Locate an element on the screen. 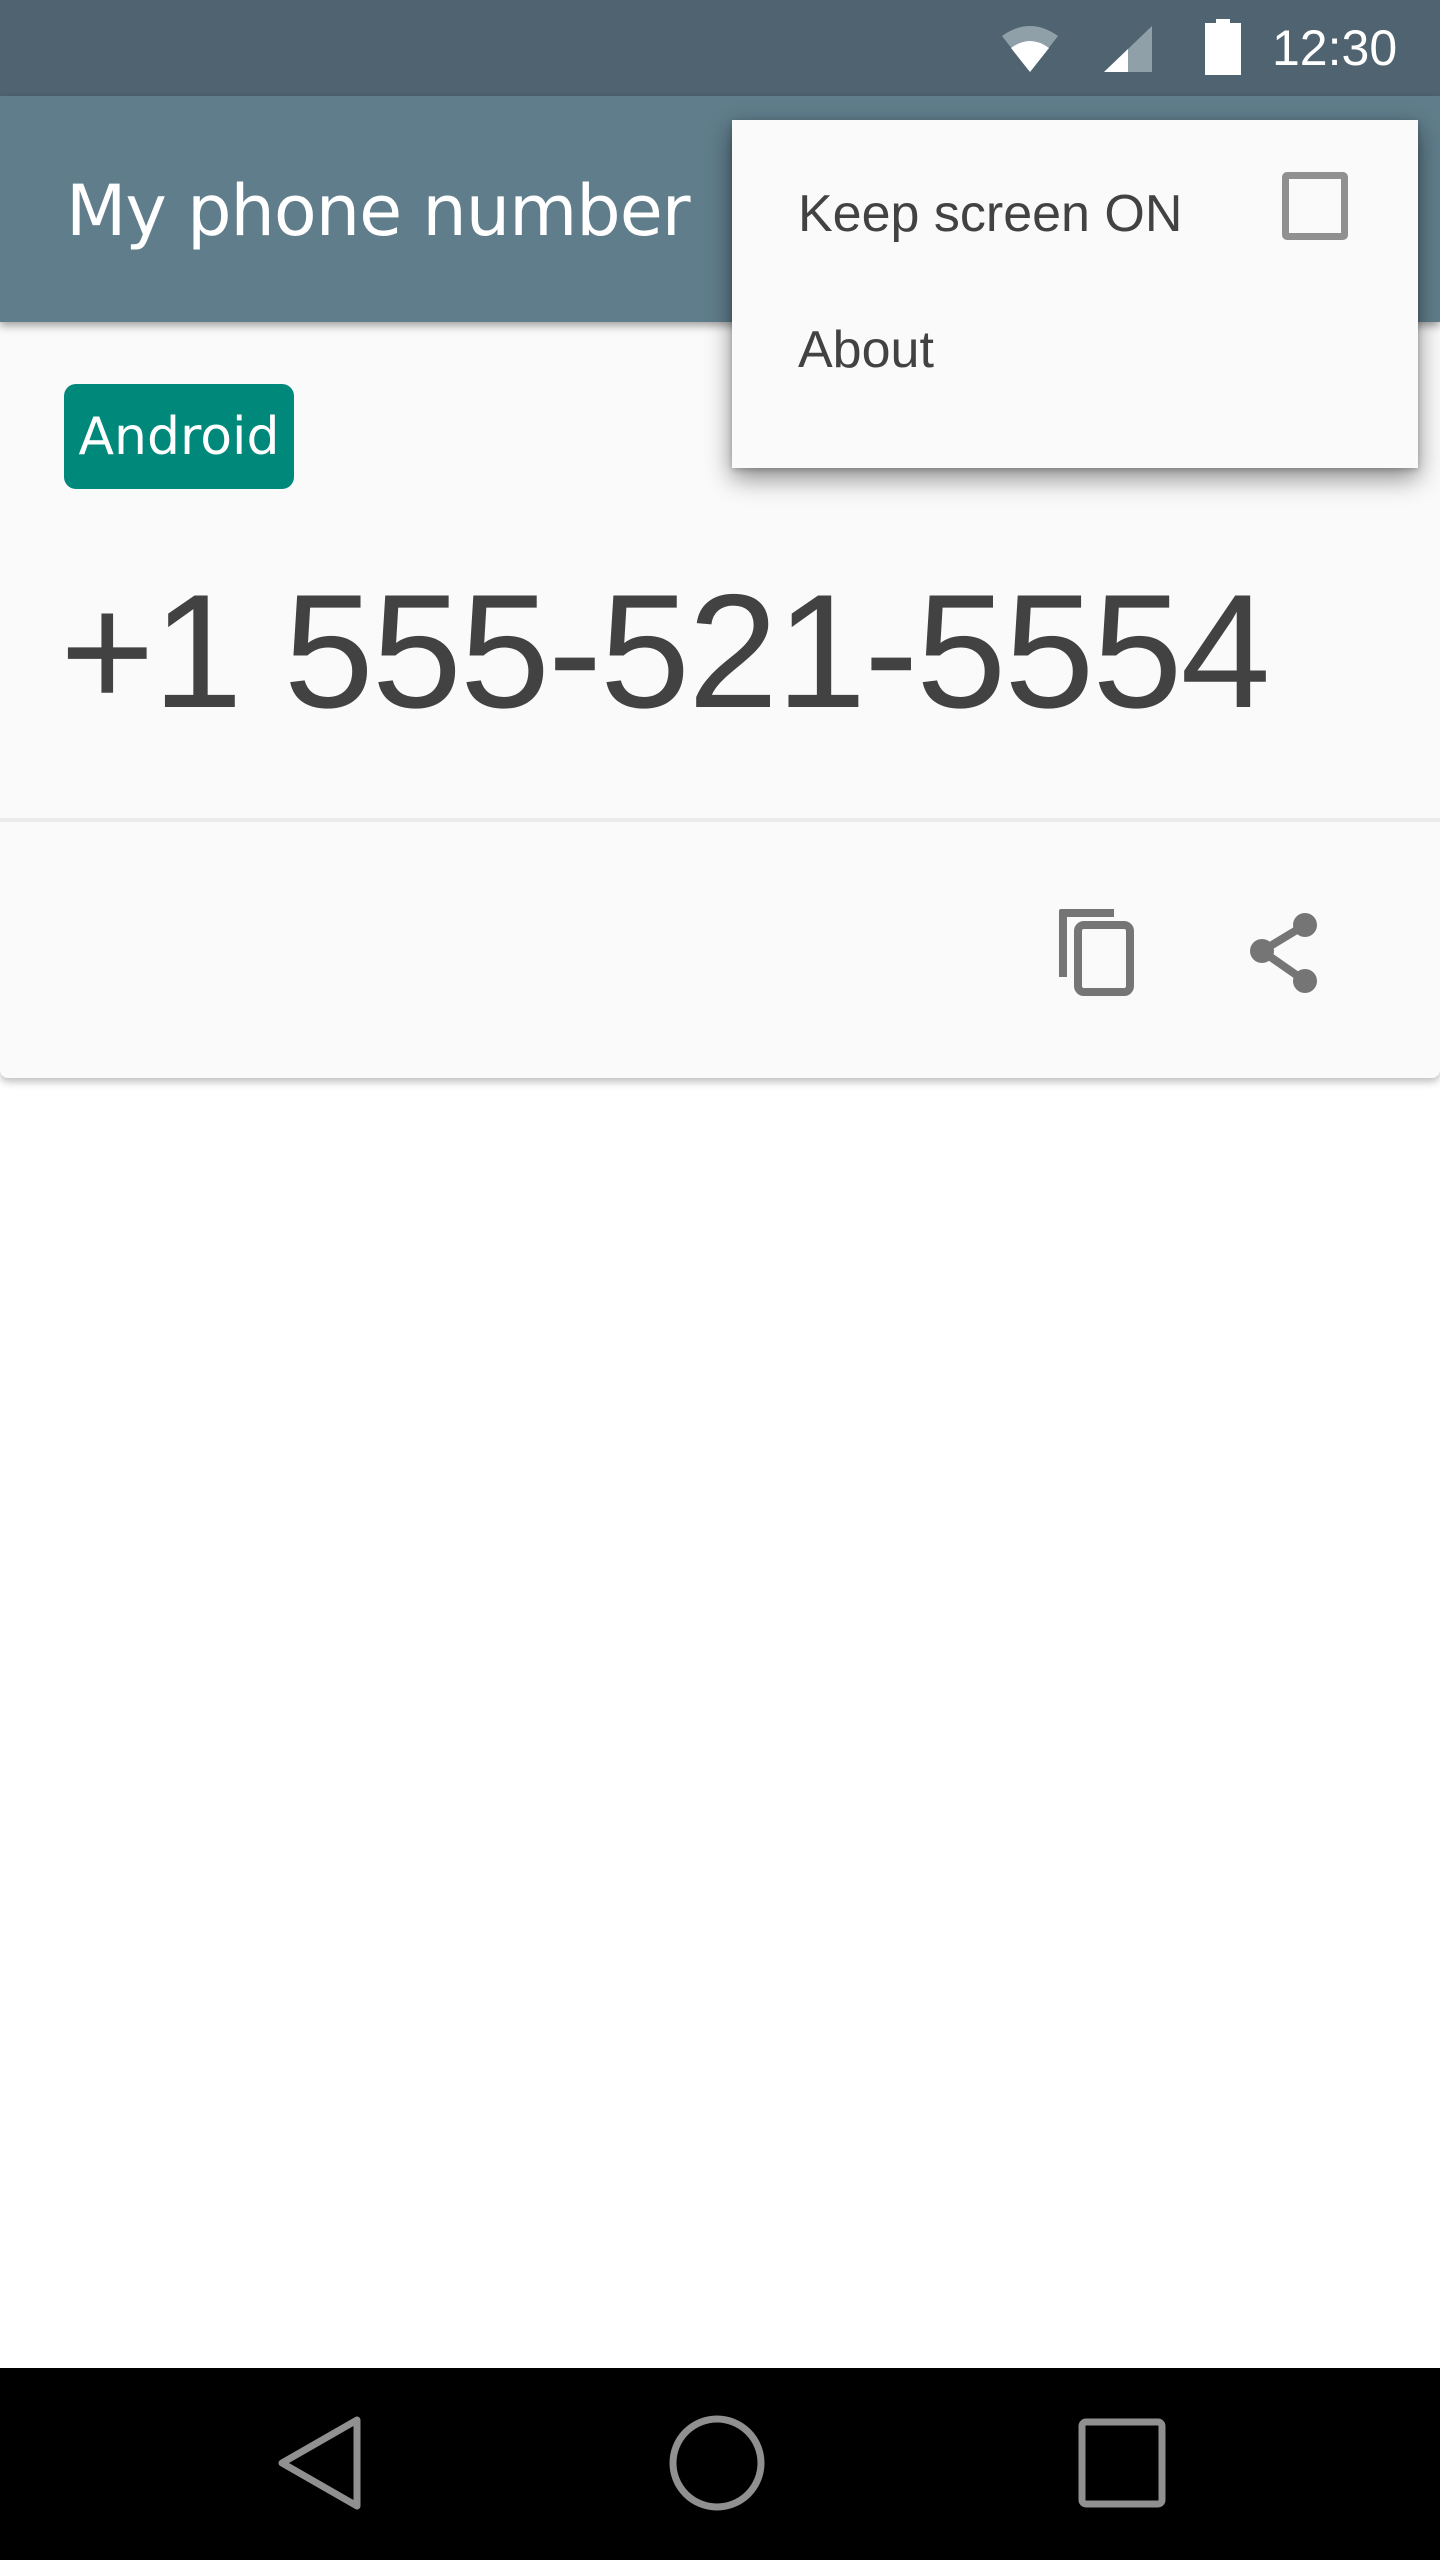  card-divider is located at coordinates (720, 820).